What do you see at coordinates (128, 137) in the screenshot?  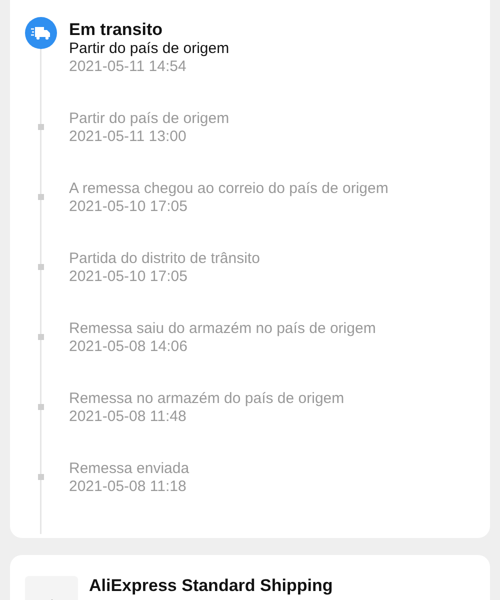 I see `event-time: 2021-05-11 13:00` at bounding box center [128, 137].